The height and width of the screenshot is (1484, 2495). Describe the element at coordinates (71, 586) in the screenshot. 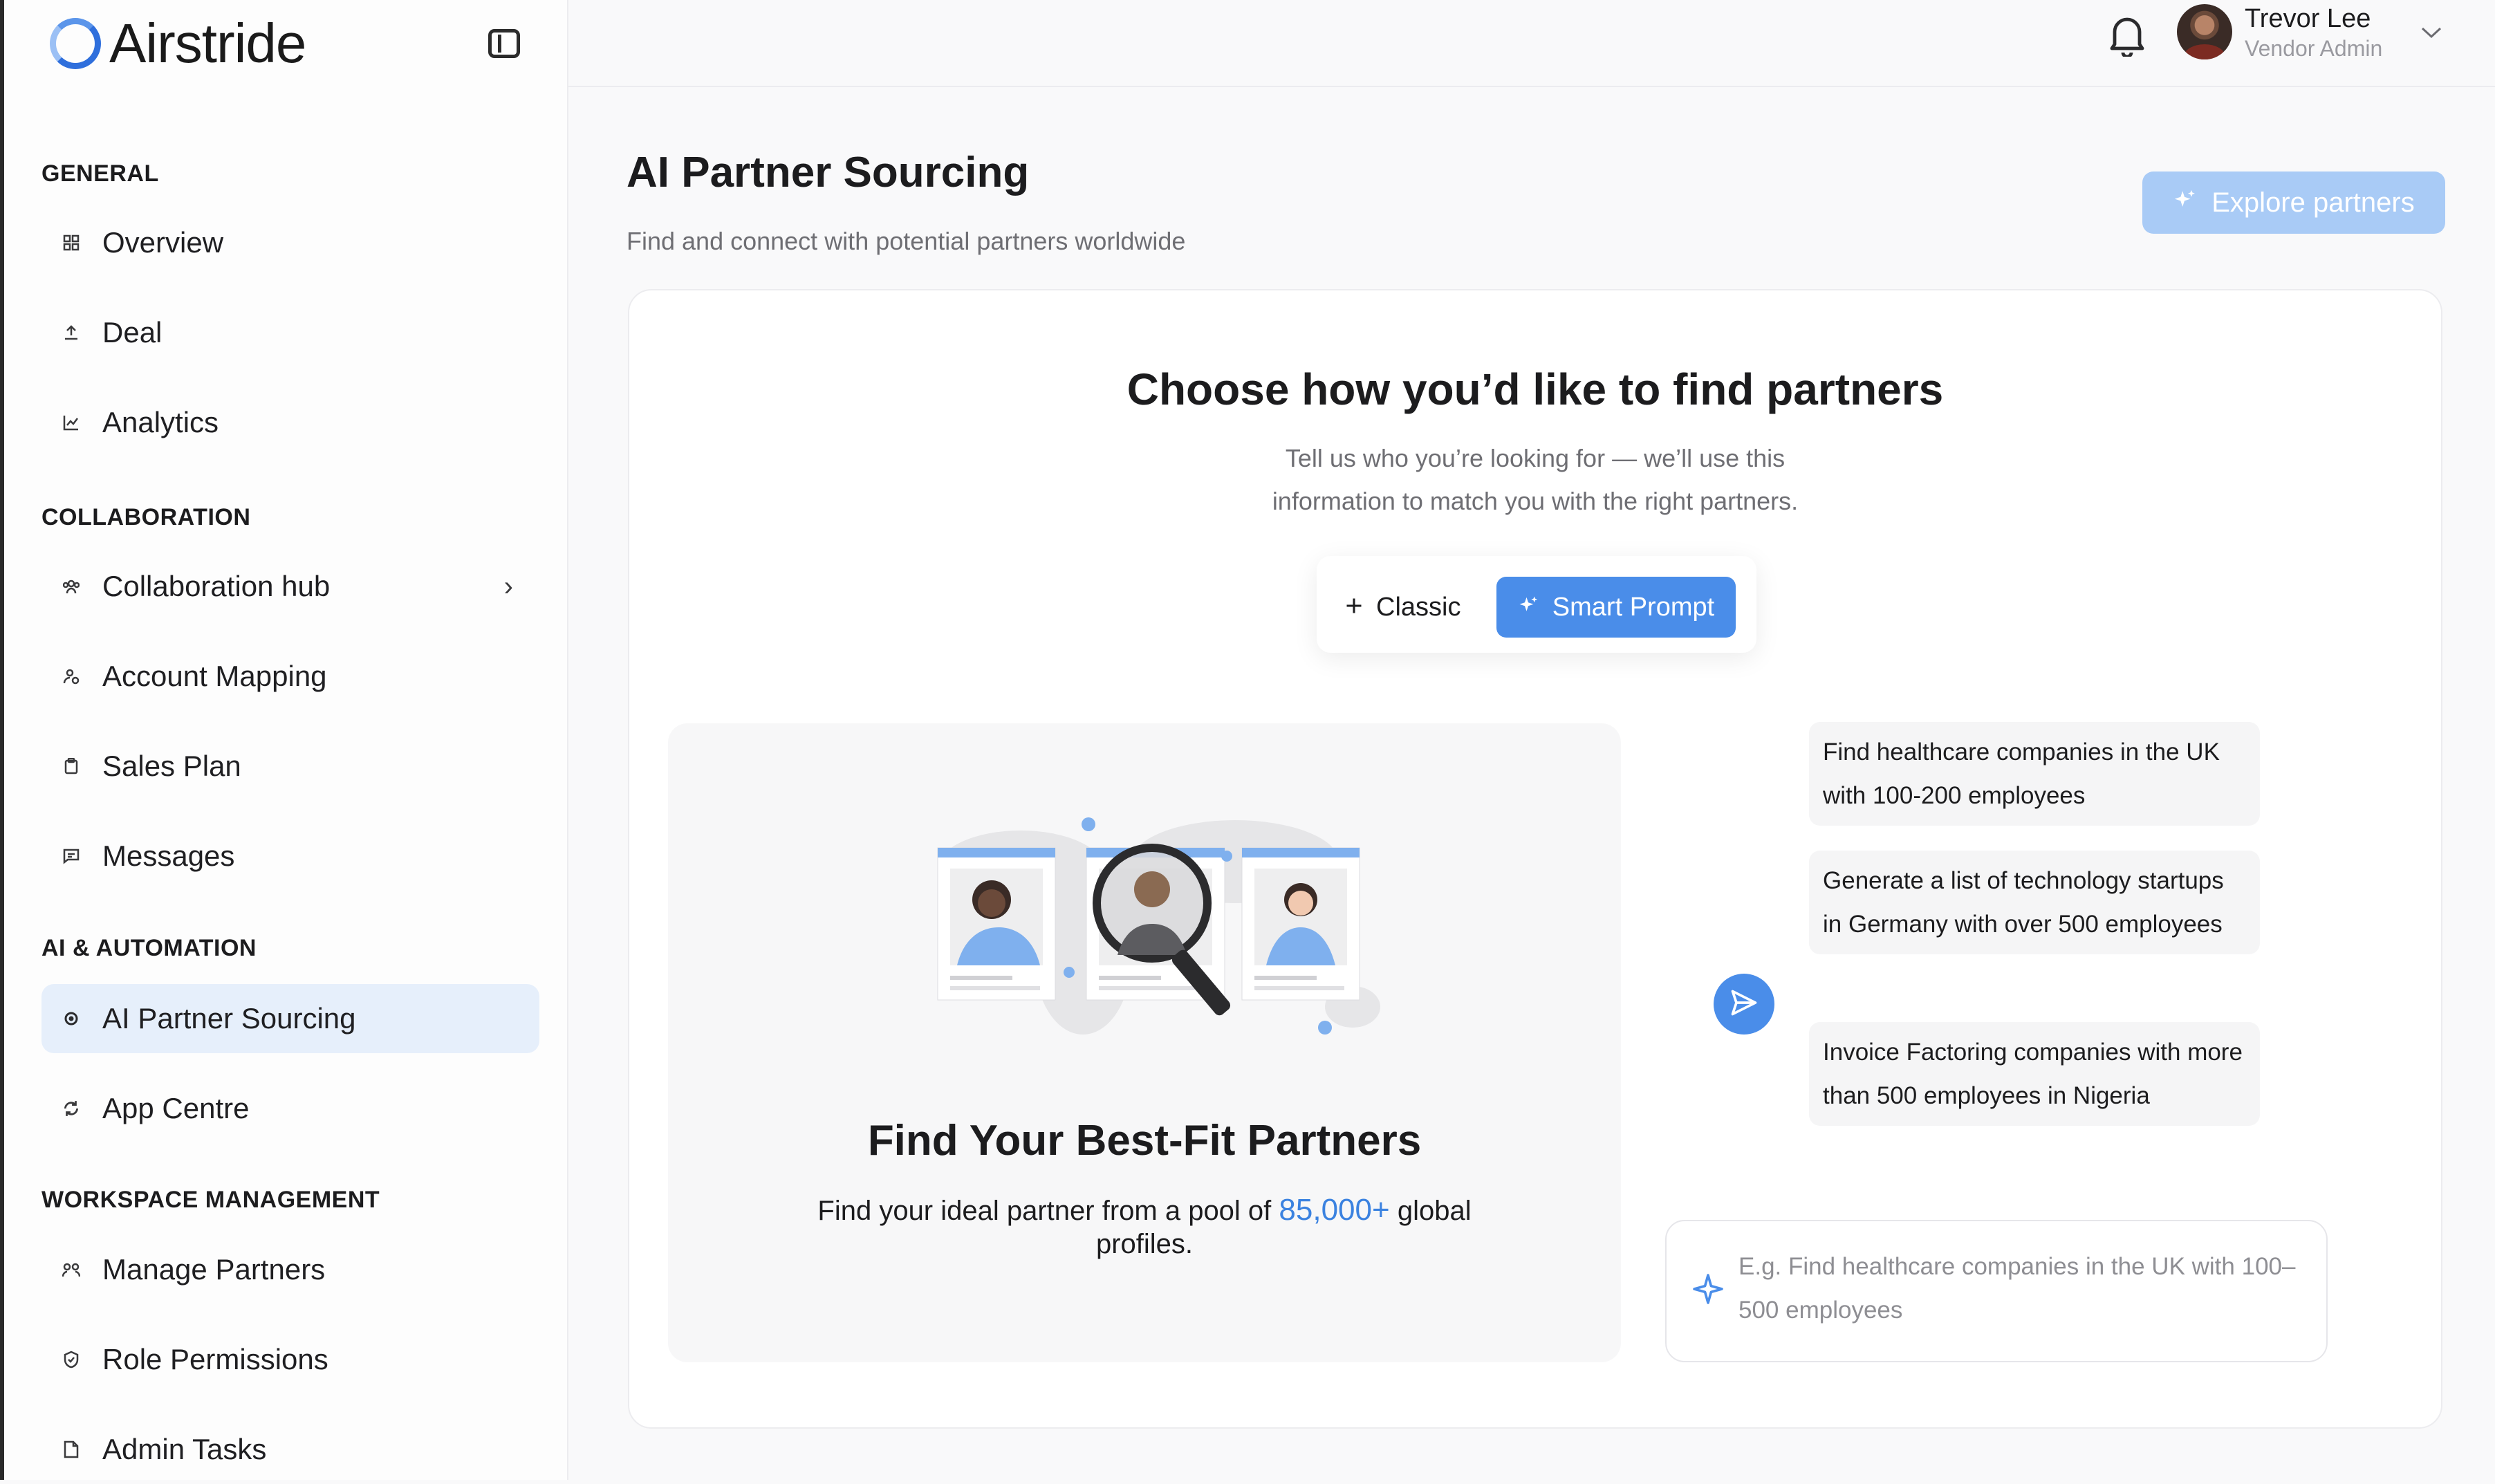

I see `team-icon` at that location.